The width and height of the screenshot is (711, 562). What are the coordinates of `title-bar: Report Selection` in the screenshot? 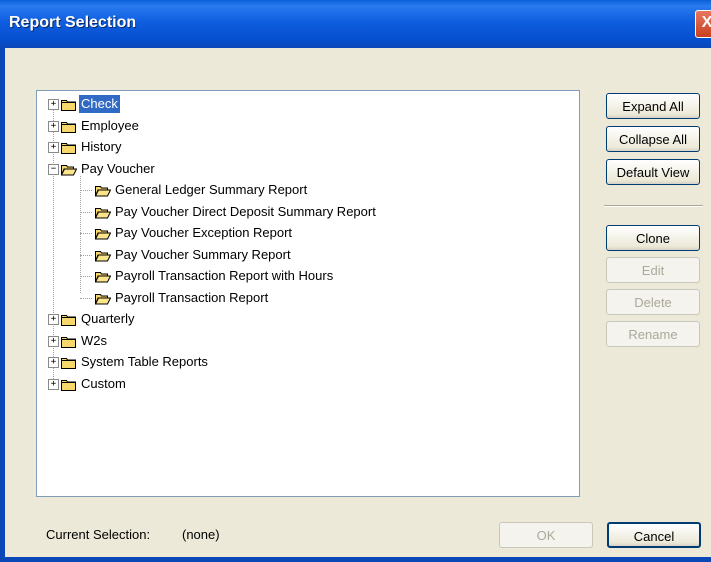 It's located at (355, 24).